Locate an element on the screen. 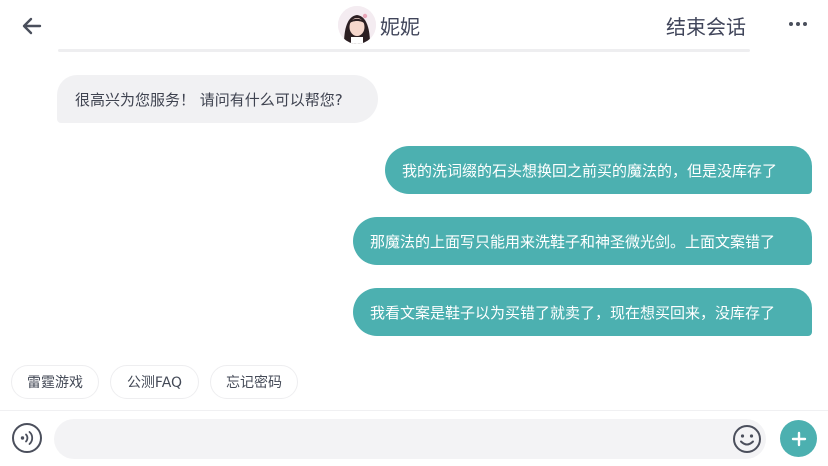 The image size is (828, 466). quick-reply-chip: 忘记密码 is located at coordinates (254, 382).